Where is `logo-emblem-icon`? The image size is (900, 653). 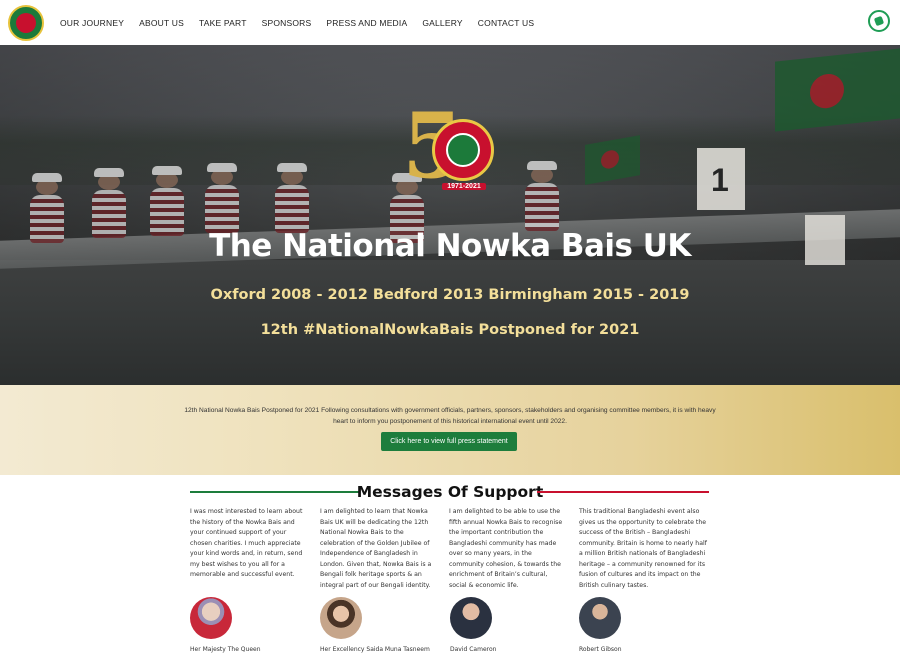
logo-emblem-icon is located at coordinates (26, 23).